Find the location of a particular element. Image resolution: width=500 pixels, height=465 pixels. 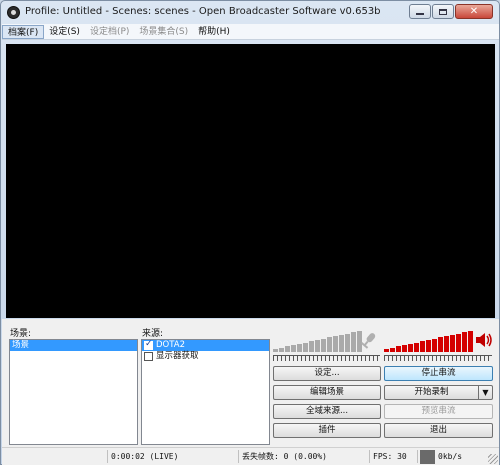

close-button: ✕ is located at coordinates (474, 11).